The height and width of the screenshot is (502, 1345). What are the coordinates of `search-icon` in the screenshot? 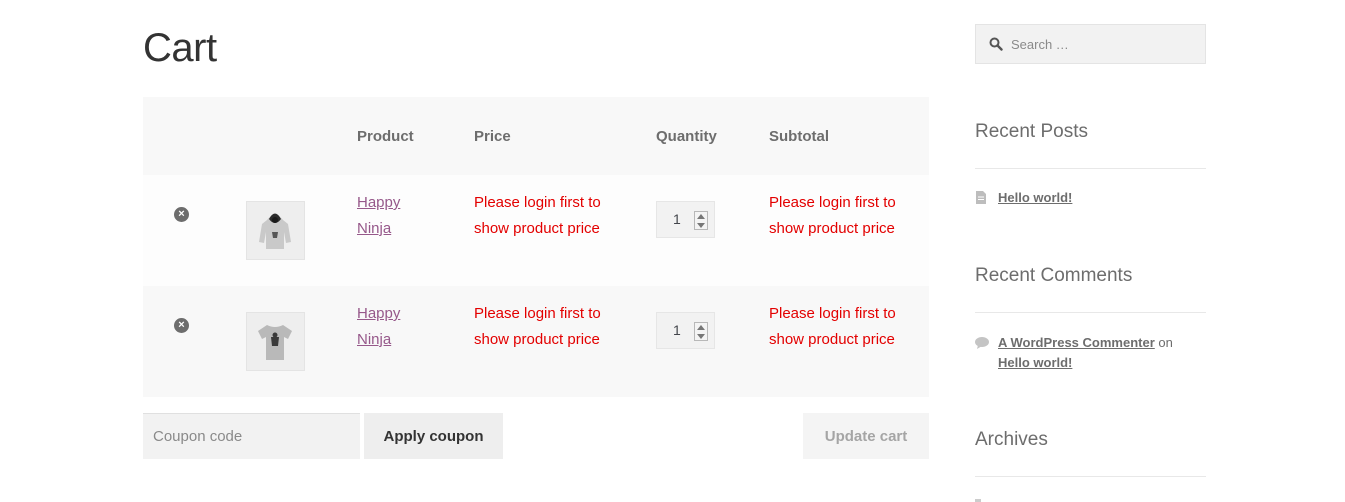 It's located at (996, 44).